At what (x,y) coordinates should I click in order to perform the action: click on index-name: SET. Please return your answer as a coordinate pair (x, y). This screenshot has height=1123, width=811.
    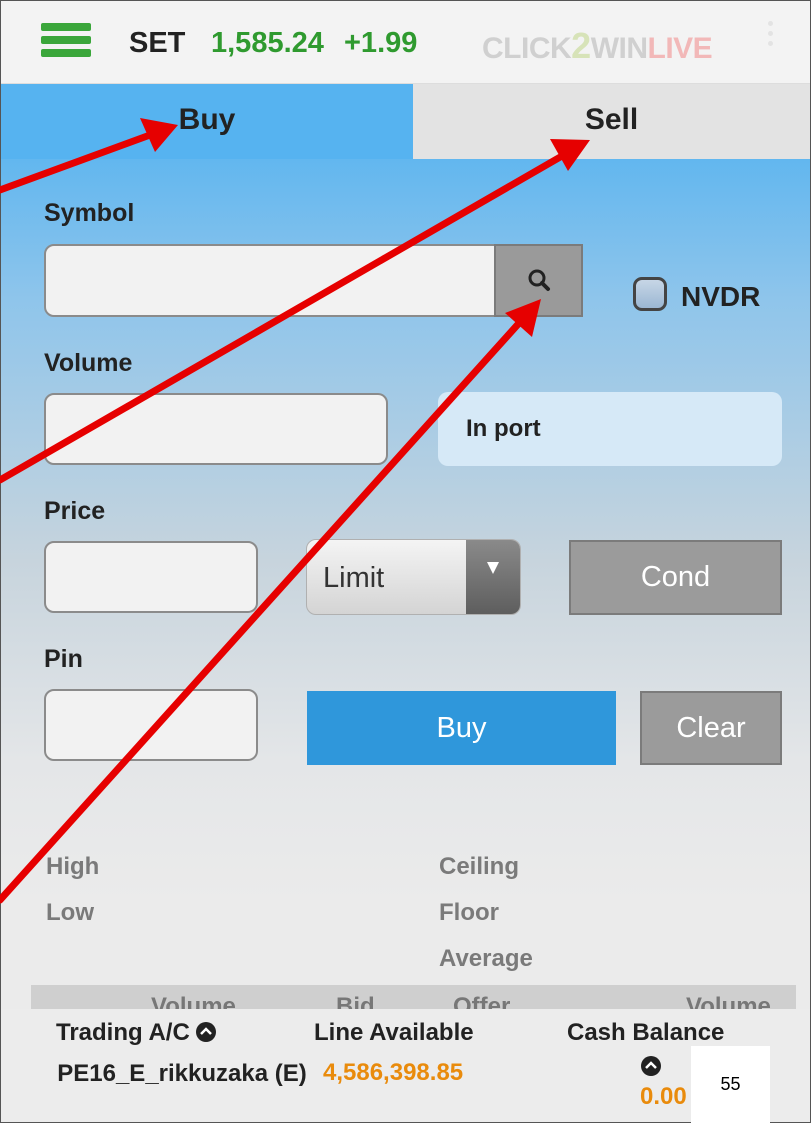
    Looking at the image, I should click on (157, 43).